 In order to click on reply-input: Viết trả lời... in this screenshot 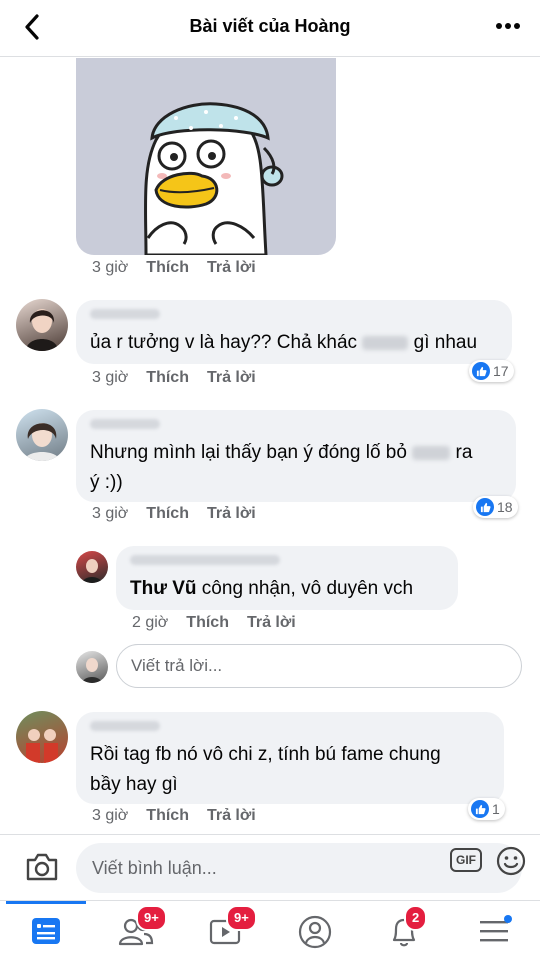, I will do `click(319, 666)`.